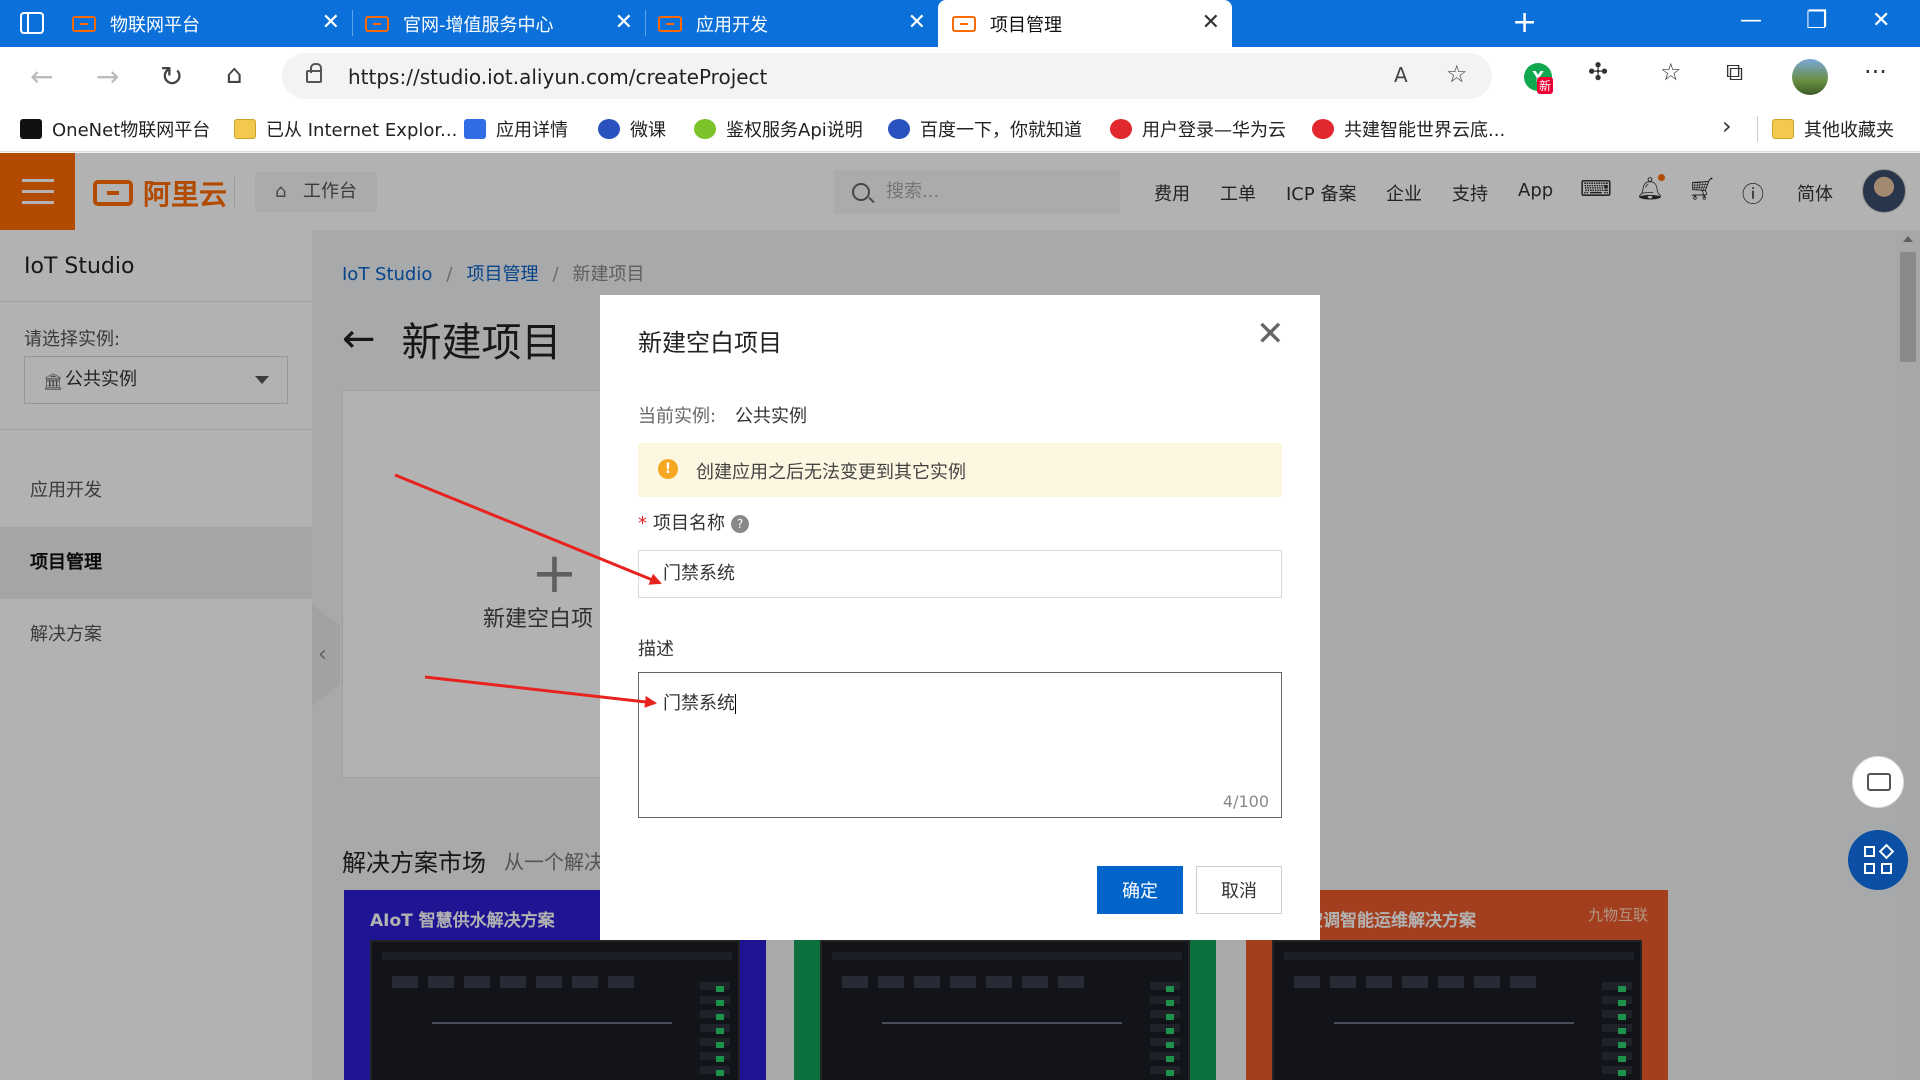 The width and height of the screenshot is (1920, 1080). What do you see at coordinates (778, 129) in the screenshot?
I see `bookmark-auth-api: 鉴权服务Api说明` at bounding box center [778, 129].